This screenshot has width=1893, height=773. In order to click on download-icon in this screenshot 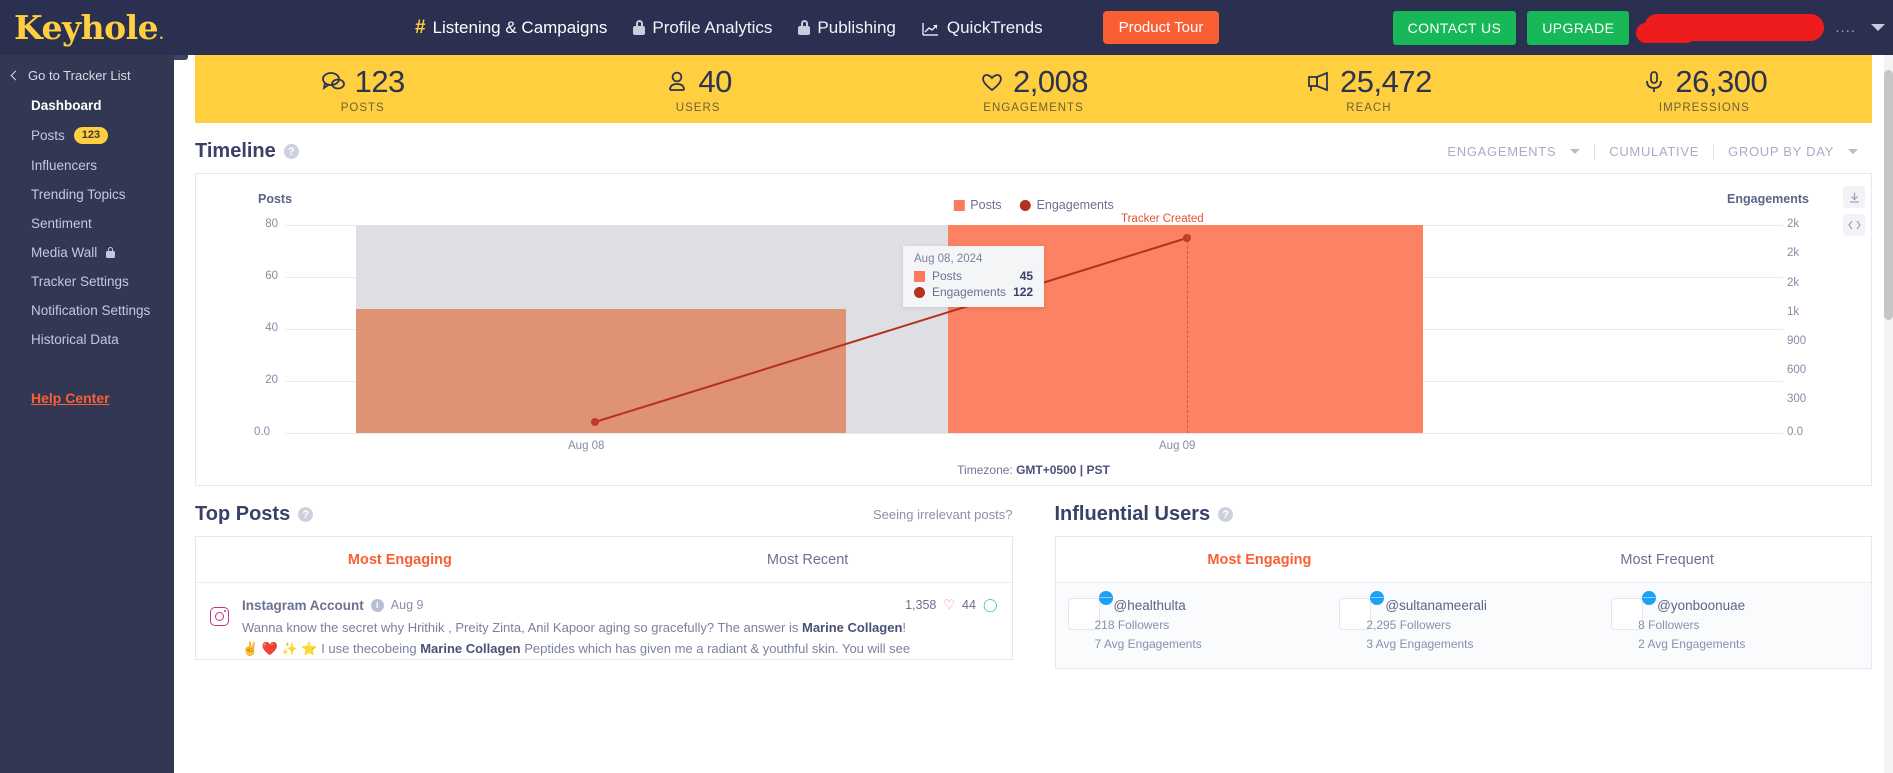, I will do `click(1854, 197)`.